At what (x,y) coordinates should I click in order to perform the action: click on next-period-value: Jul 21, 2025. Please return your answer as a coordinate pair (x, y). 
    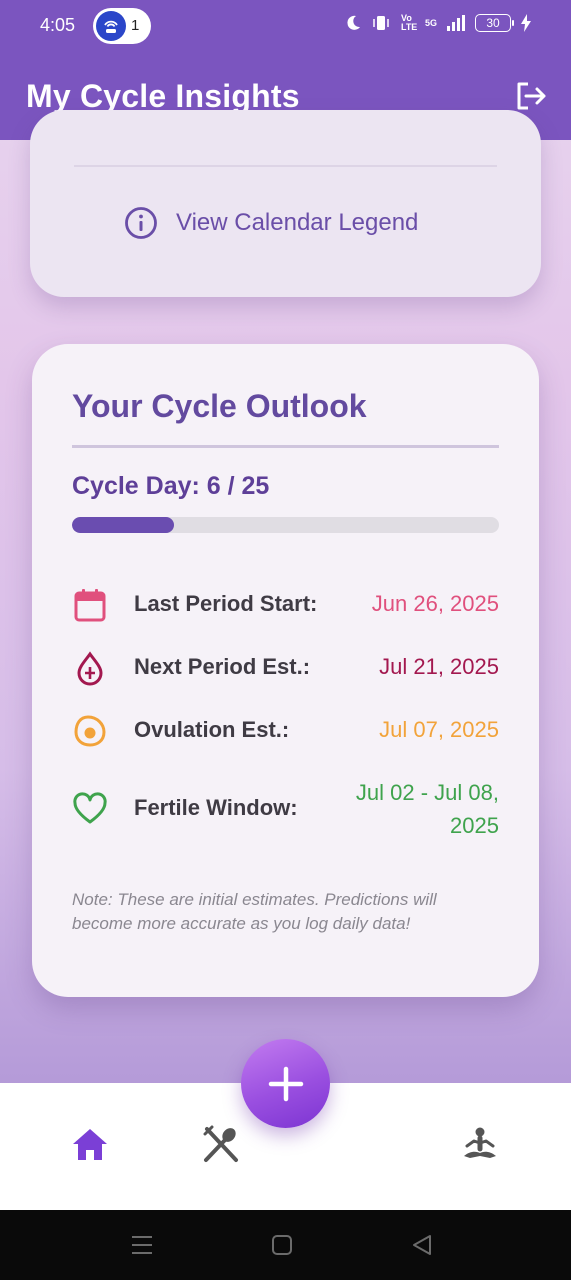
    Looking at the image, I should click on (439, 666).